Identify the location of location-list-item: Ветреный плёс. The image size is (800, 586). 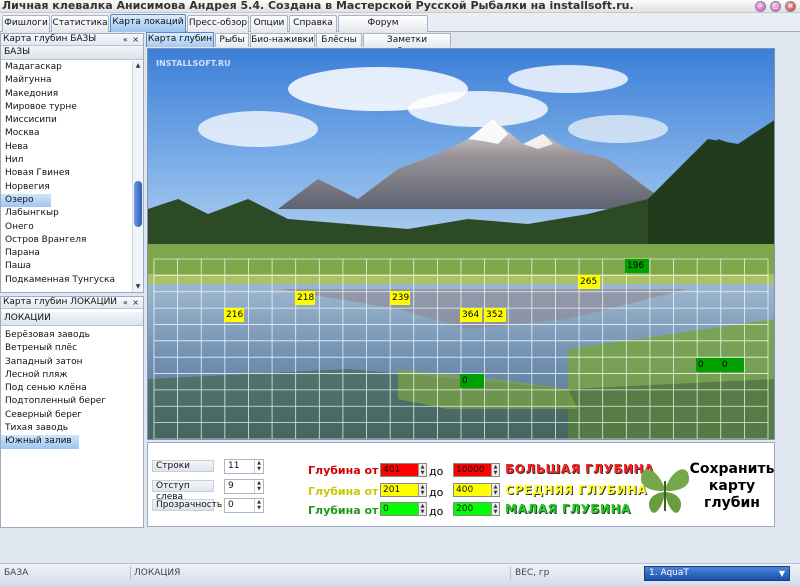
(72, 348).